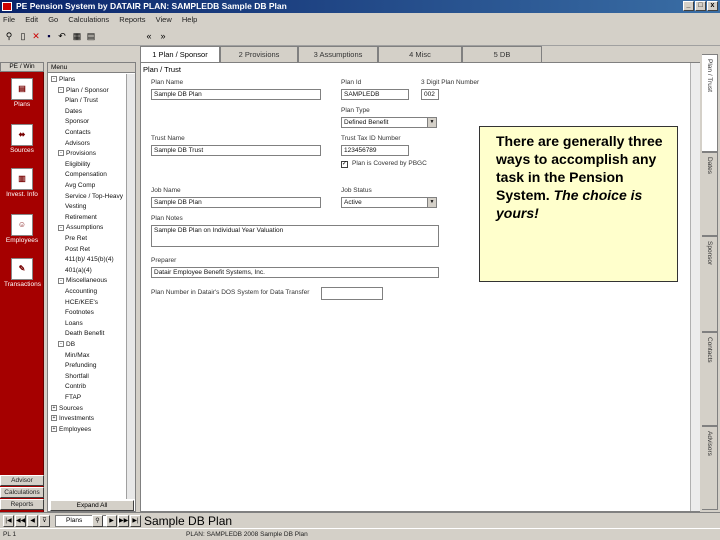  I want to click on advisor-button: Advisor, so click(22, 480).